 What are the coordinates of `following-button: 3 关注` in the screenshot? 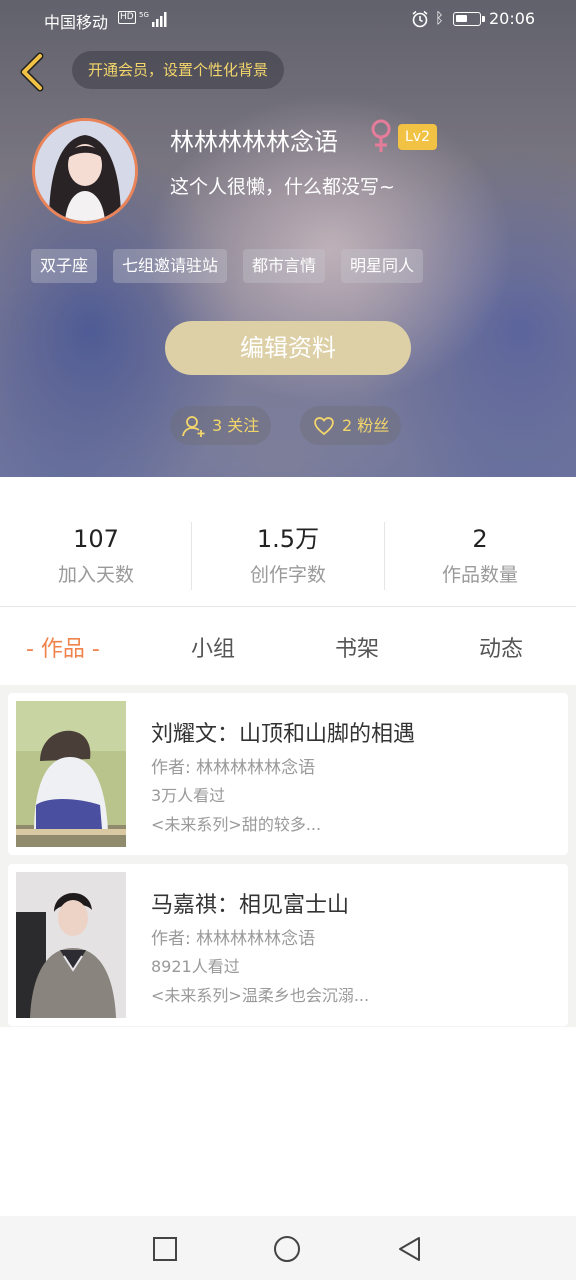 It's located at (221, 425).